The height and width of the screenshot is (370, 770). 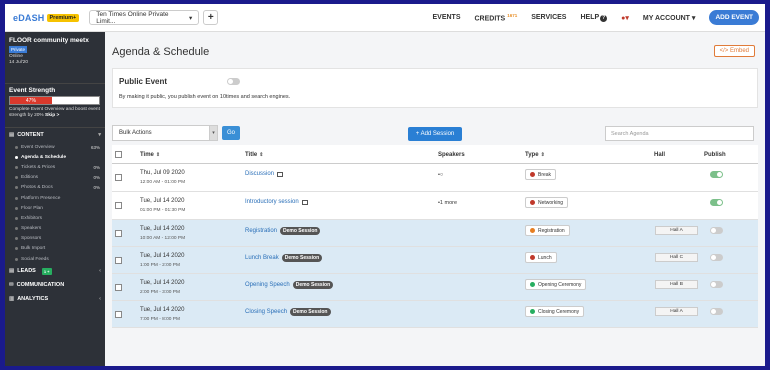 What do you see at coordinates (559, 311) in the screenshot?
I see `session-type-label: Closing Ceremony` at bounding box center [559, 311].